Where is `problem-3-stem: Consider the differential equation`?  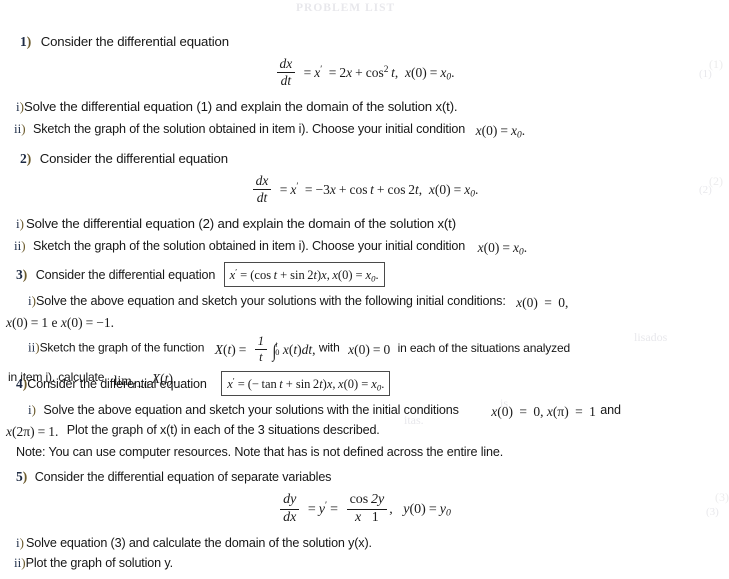
problem-3-stem: Consider the differential equation is located at coordinates (125, 274).